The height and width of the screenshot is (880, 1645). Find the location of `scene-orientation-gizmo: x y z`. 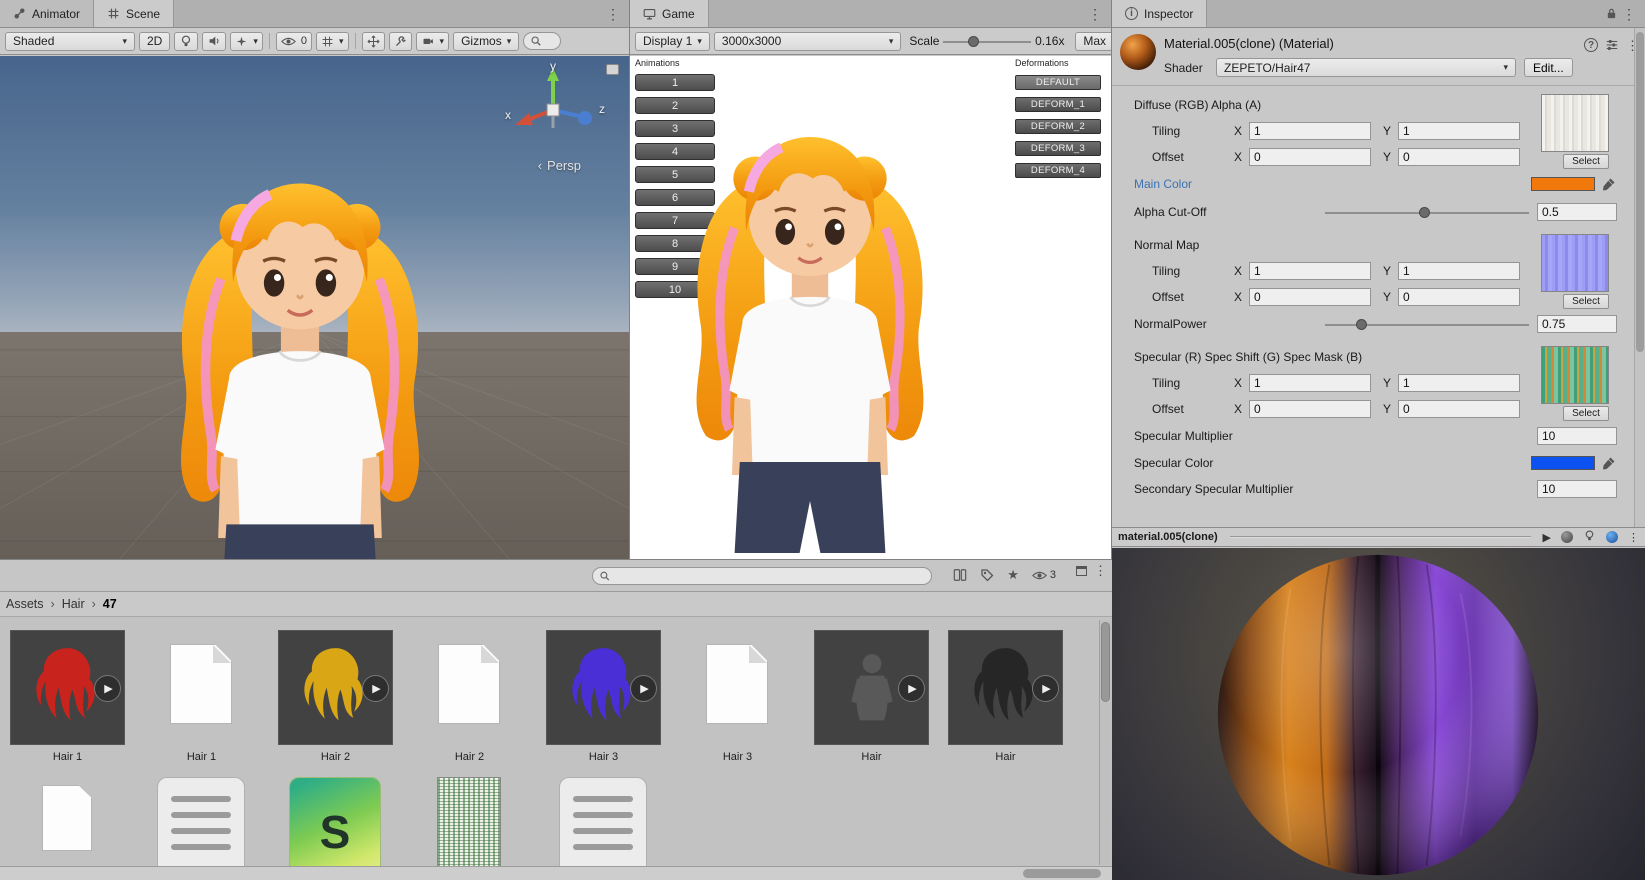

scene-orientation-gizmo: x y z is located at coordinates (555, 108).